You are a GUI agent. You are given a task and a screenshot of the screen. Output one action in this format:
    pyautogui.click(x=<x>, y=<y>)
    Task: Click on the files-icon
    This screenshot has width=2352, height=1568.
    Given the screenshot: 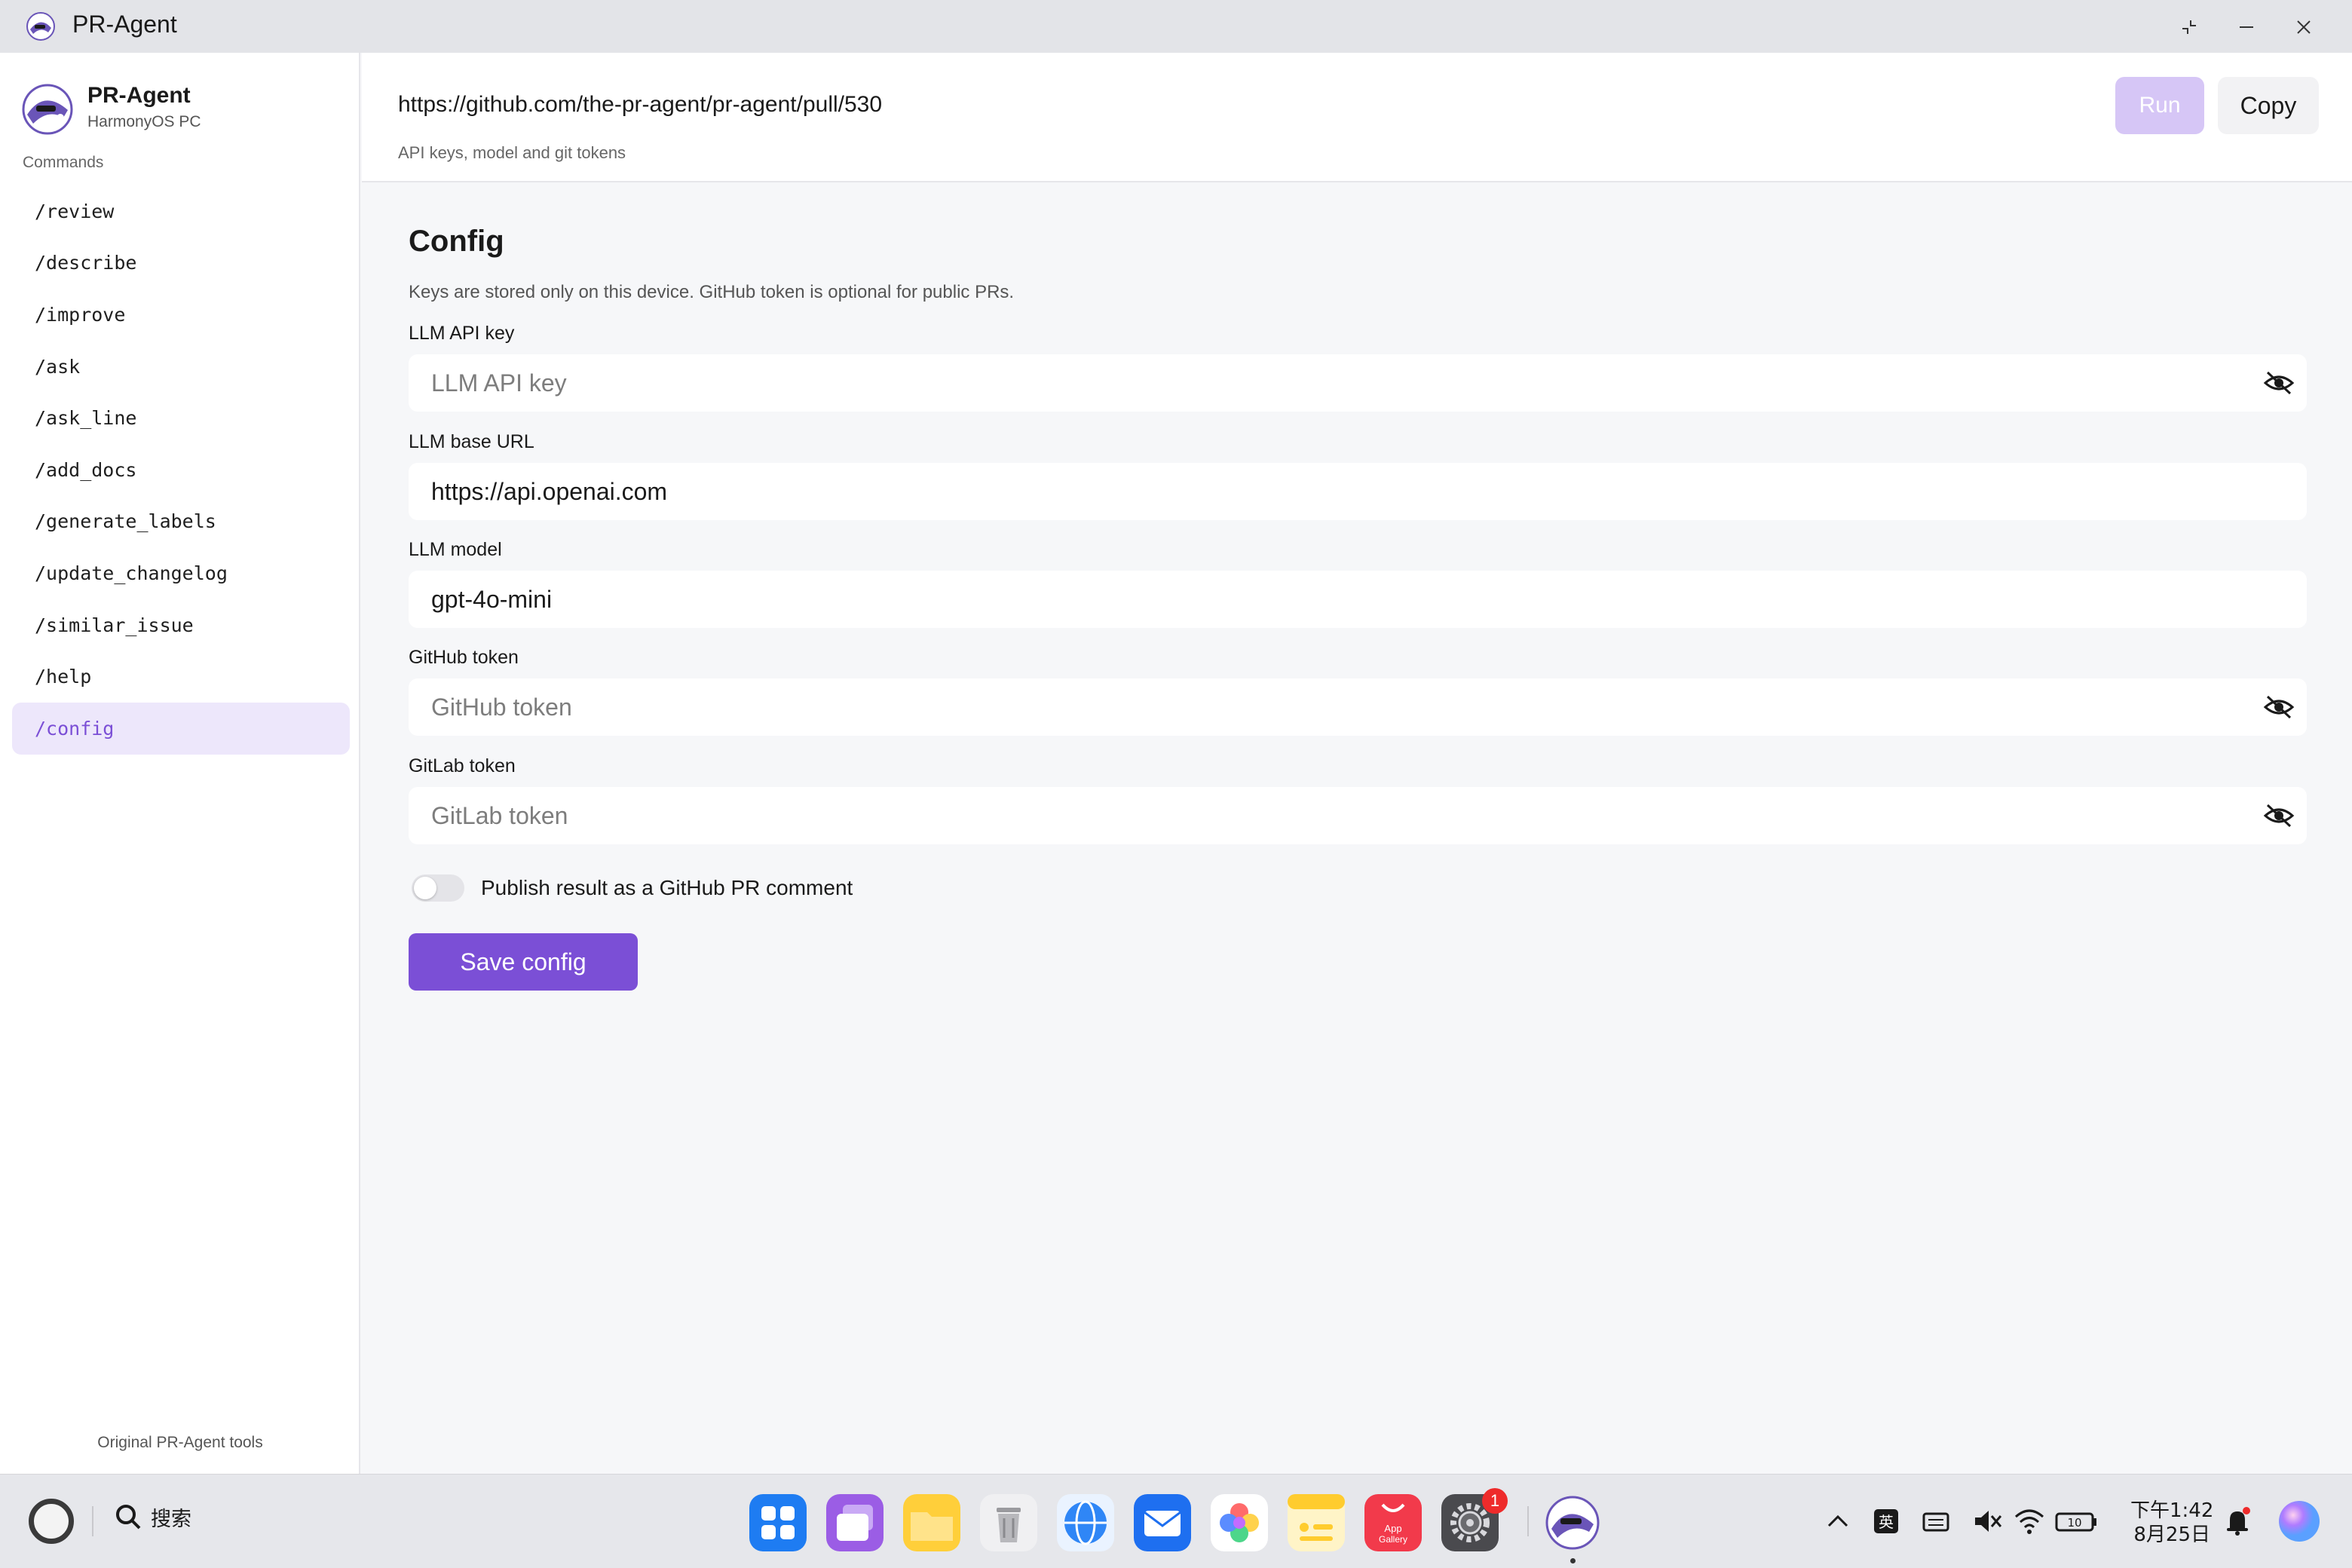 What is the action you would take?
    pyautogui.click(x=931, y=1522)
    